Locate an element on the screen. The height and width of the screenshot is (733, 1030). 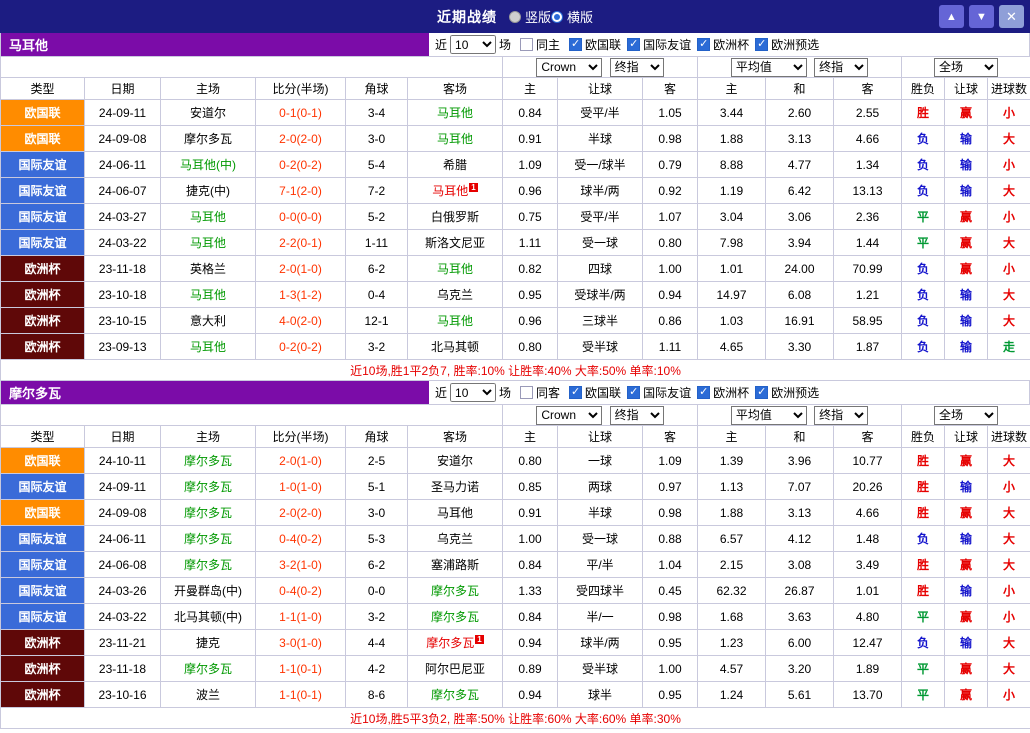
layout-radio-vertical: 竖版 is located at coordinates (529, 16).